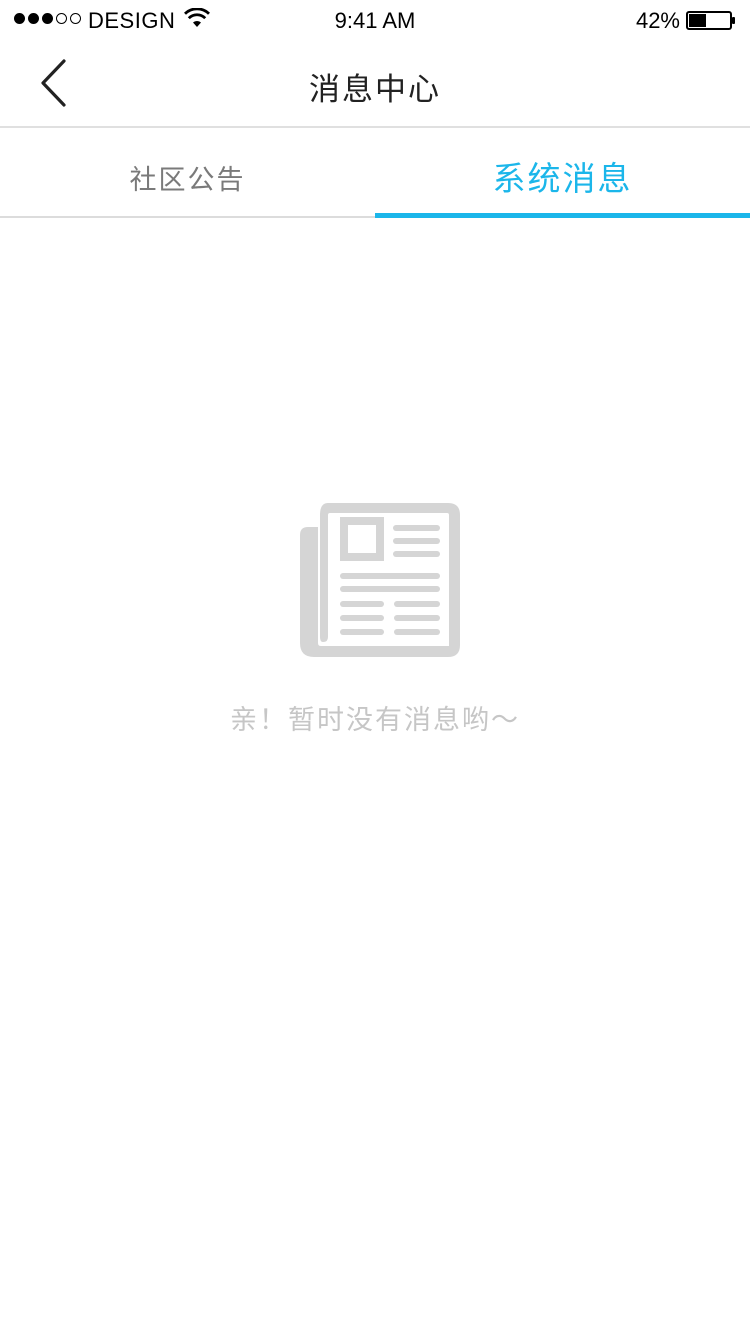 The width and height of the screenshot is (750, 1334). What do you see at coordinates (562, 215) in the screenshot?
I see `active-tab-indicator` at bounding box center [562, 215].